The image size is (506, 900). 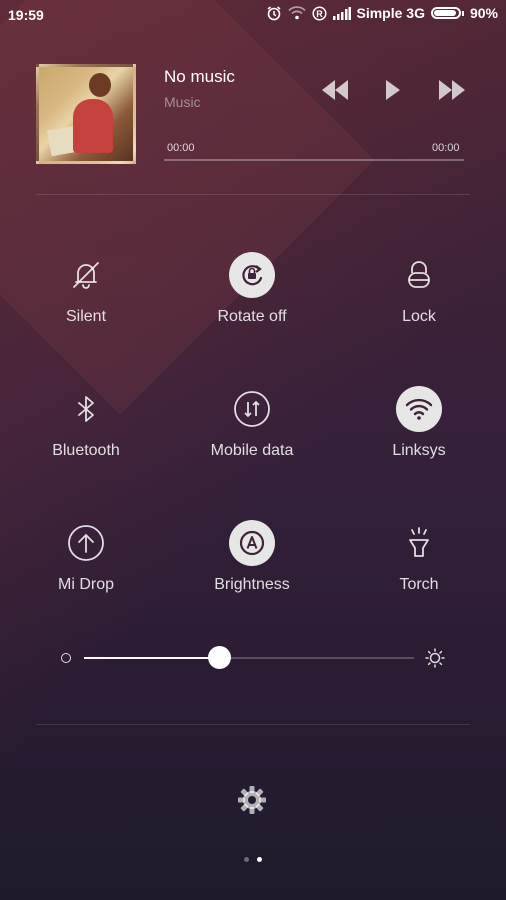 What do you see at coordinates (66, 658) in the screenshot?
I see `brightness-low-icon` at bounding box center [66, 658].